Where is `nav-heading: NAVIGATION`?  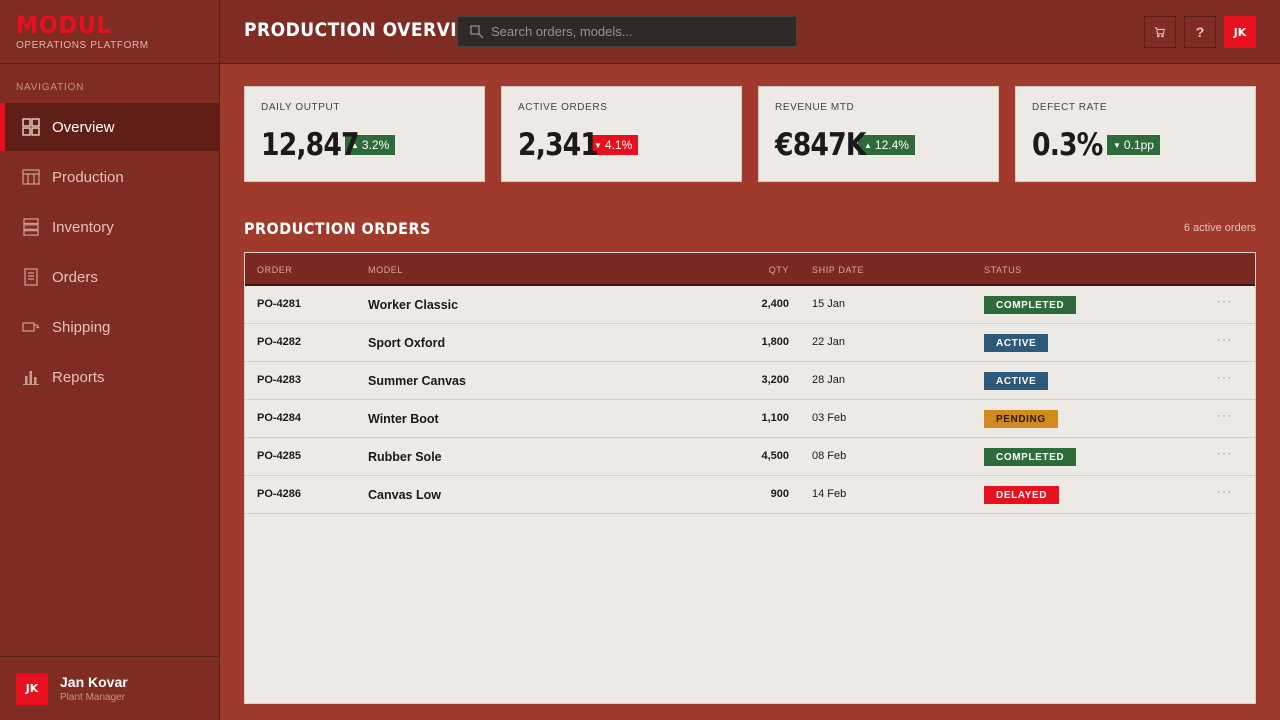
nav-heading: NAVIGATION is located at coordinates (50, 87).